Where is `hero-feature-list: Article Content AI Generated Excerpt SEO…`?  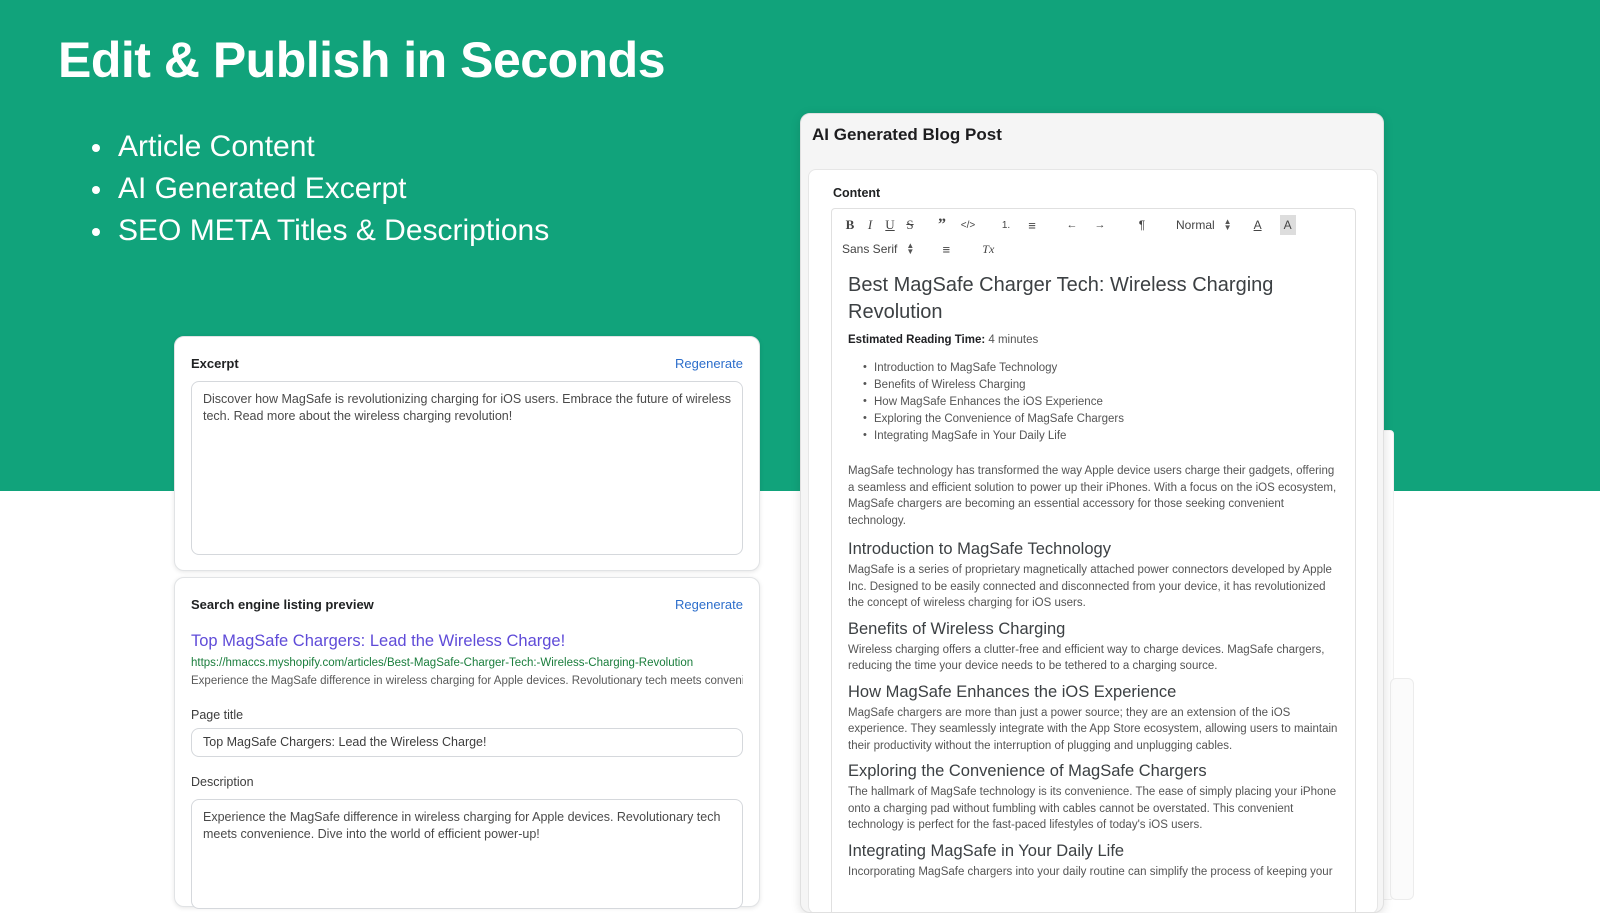 hero-feature-list: Article Content AI Generated Excerpt SEO… is located at coordinates (313, 189).